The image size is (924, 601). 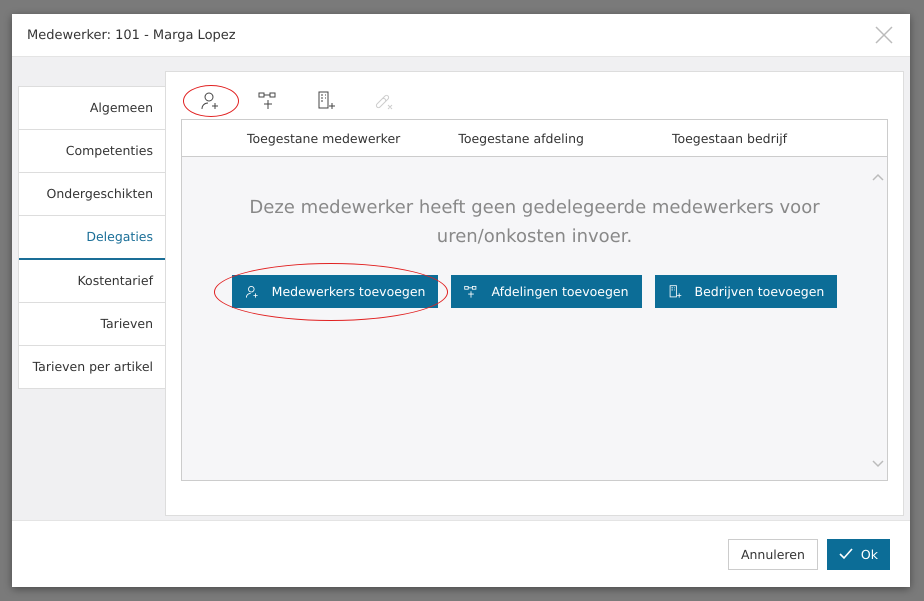 What do you see at coordinates (884, 35) in the screenshot?
I see `close-icon` at bounding box center [884, 35].